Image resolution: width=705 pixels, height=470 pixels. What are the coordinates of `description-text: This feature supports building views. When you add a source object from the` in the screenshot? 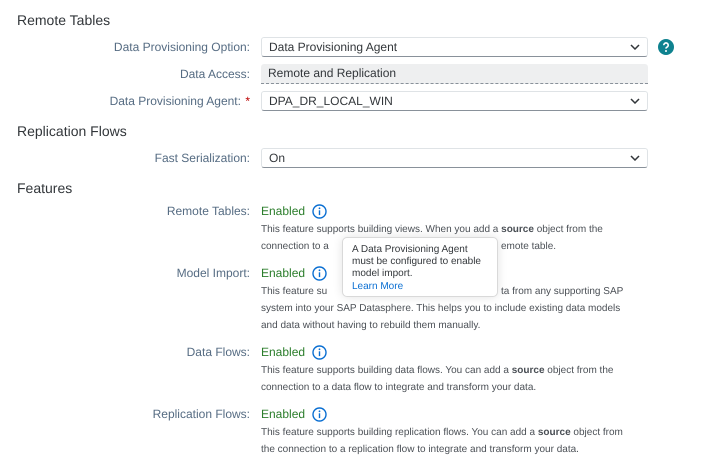 It's located at (432, 230).